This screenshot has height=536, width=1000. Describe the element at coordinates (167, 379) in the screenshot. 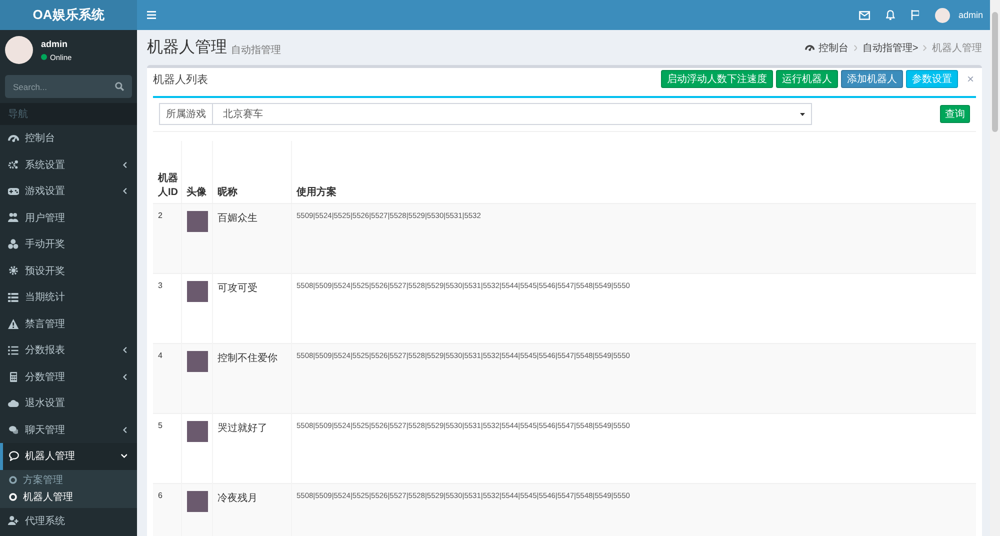

I see `table-cell: 4` at that location.